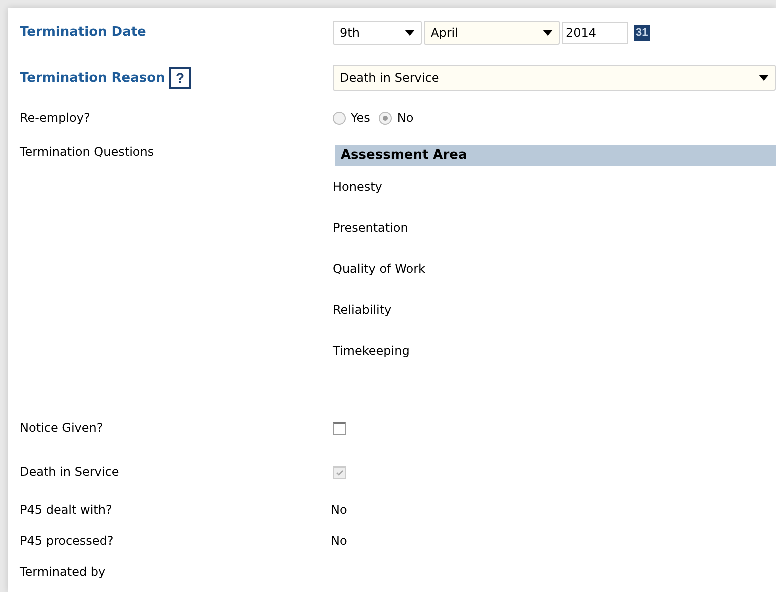 Image resolution: width=776 pixels, height=592 pixels. I want to click on field-label: P45 dealt with?, so click(67, 509).